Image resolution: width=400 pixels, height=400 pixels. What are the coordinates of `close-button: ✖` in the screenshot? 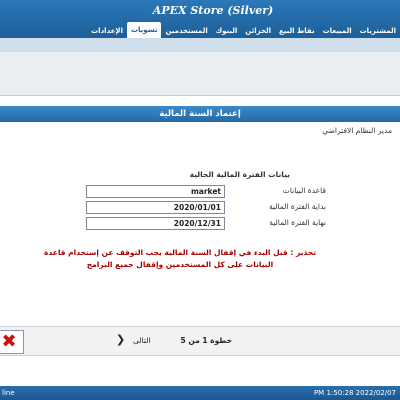 It's located at (12, 342).